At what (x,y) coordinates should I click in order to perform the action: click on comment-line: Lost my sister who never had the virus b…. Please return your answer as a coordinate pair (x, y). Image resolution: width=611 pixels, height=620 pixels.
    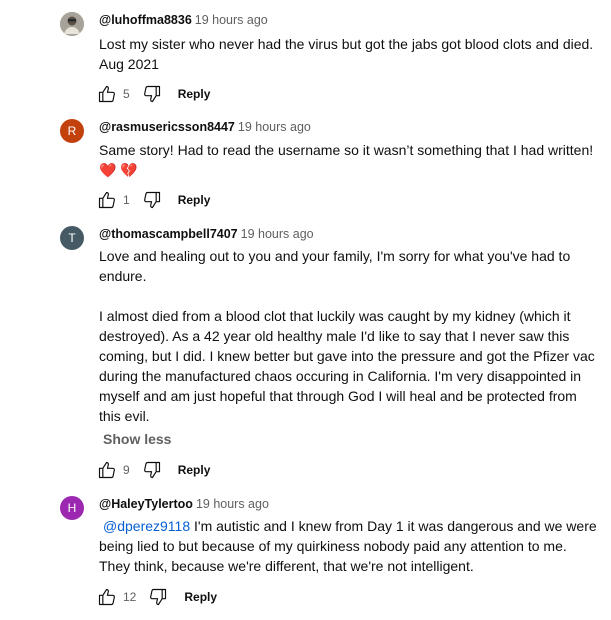
    Looking at the image, I should click on (346, 44).